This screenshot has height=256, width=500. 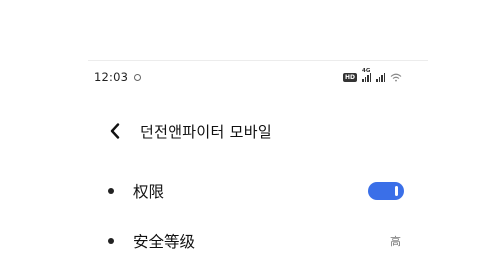 I want to click on toggle-knob, so click(x=396, y=191).